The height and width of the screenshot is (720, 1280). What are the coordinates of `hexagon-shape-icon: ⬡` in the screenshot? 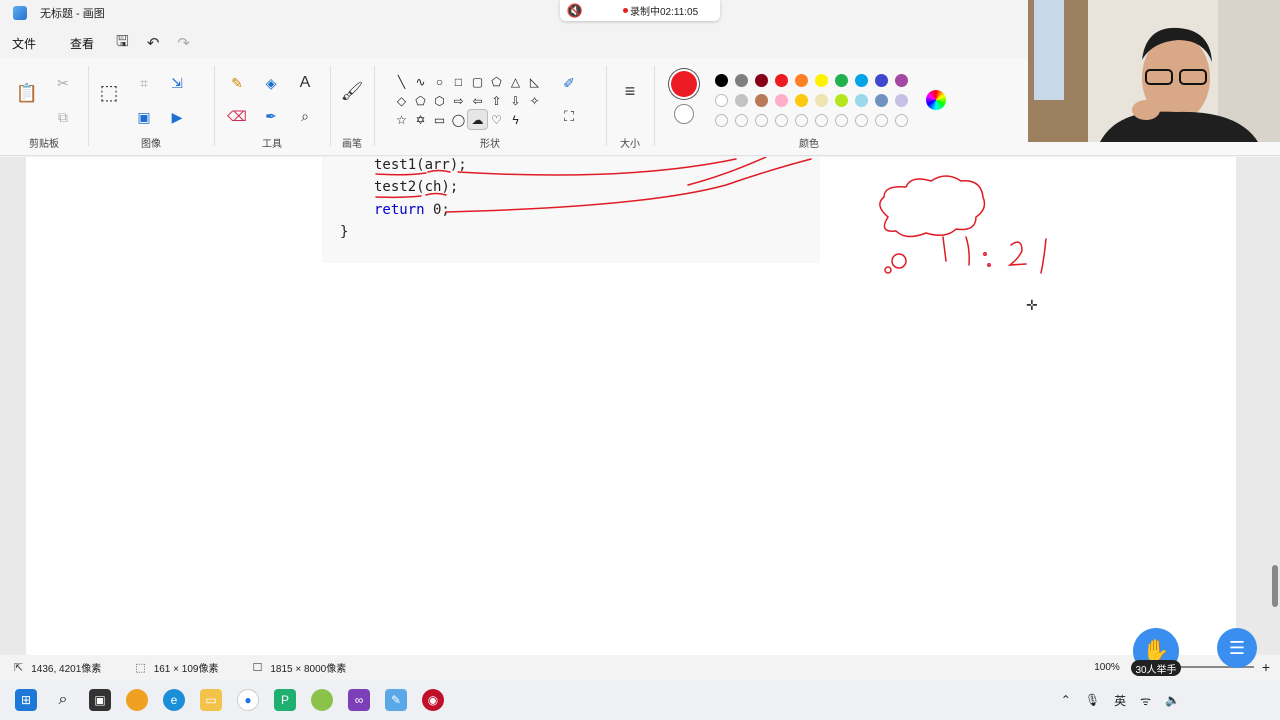 It's located at (439, 100).